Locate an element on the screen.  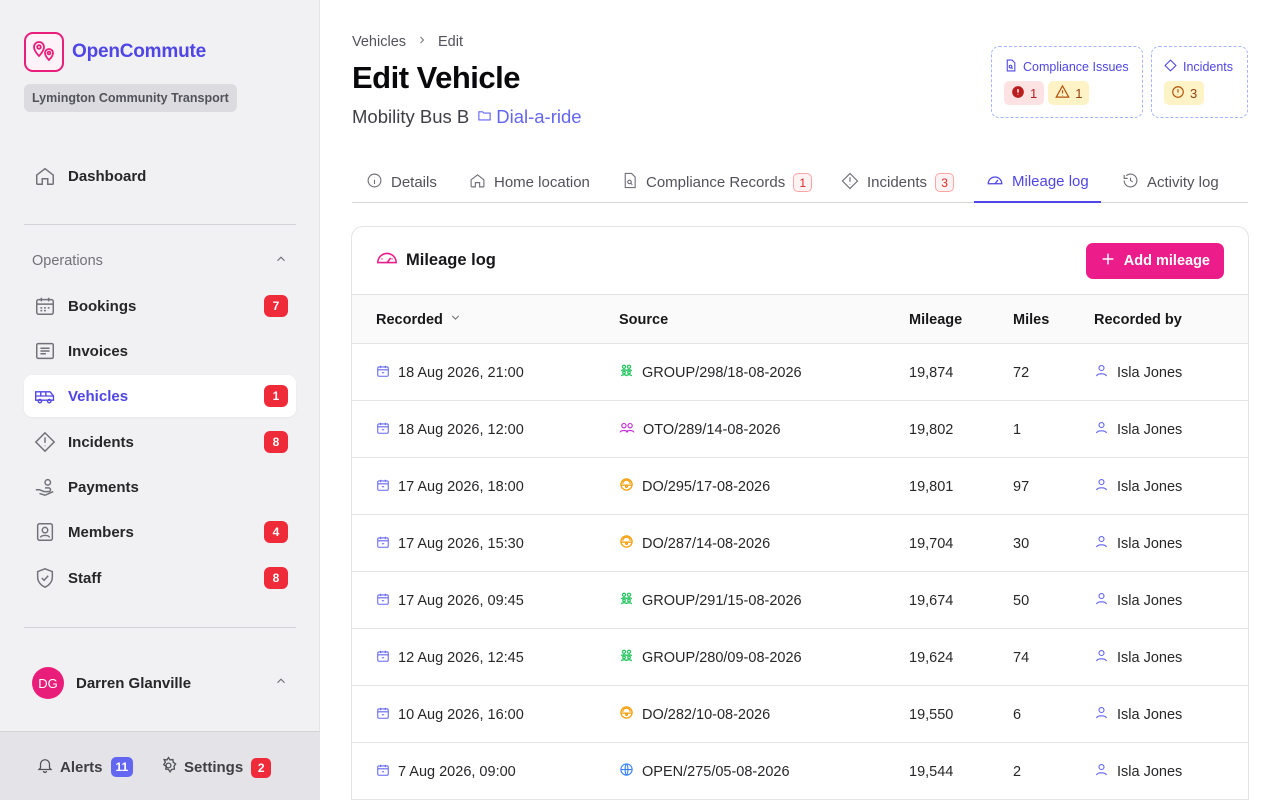
recorded-date: 18 Aug 2026, 21:00 is located at coordinates (461, 372).